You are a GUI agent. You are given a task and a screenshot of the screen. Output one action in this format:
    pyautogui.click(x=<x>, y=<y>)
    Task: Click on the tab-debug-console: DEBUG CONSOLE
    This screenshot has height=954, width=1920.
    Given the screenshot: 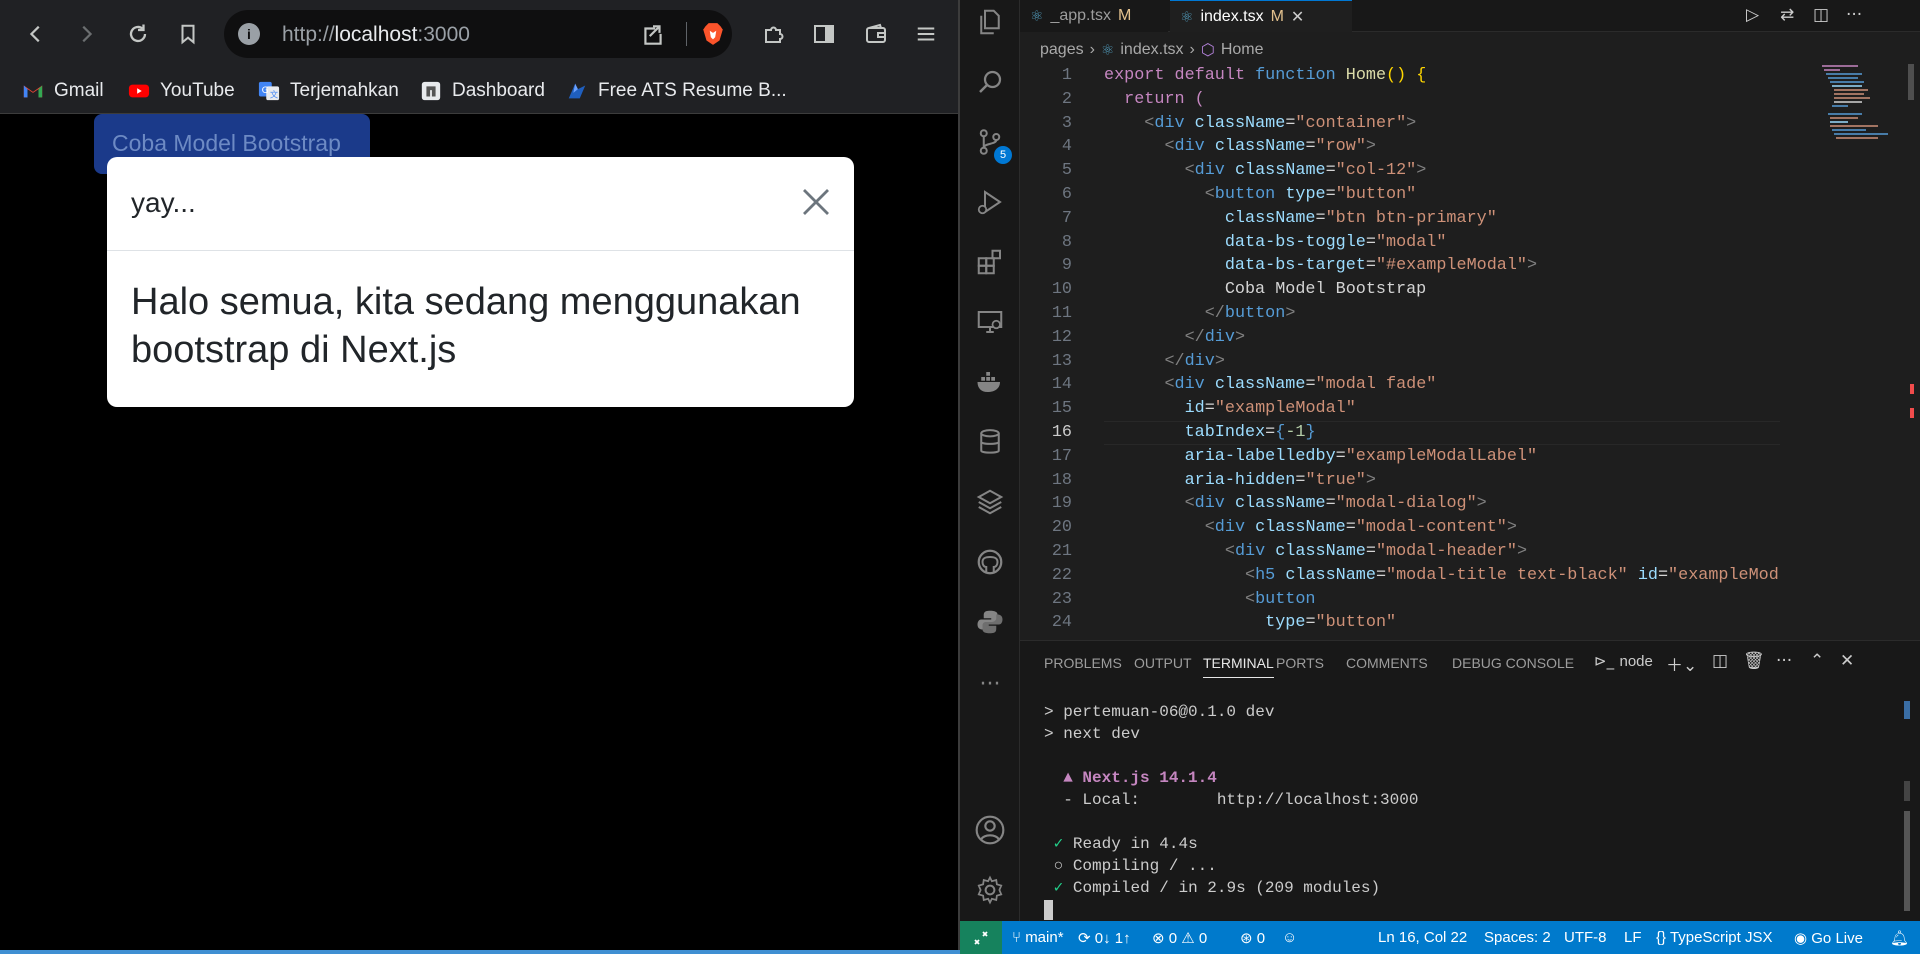 What is the action you would take?
    pyautogui.click(x=1513, y=663)
    